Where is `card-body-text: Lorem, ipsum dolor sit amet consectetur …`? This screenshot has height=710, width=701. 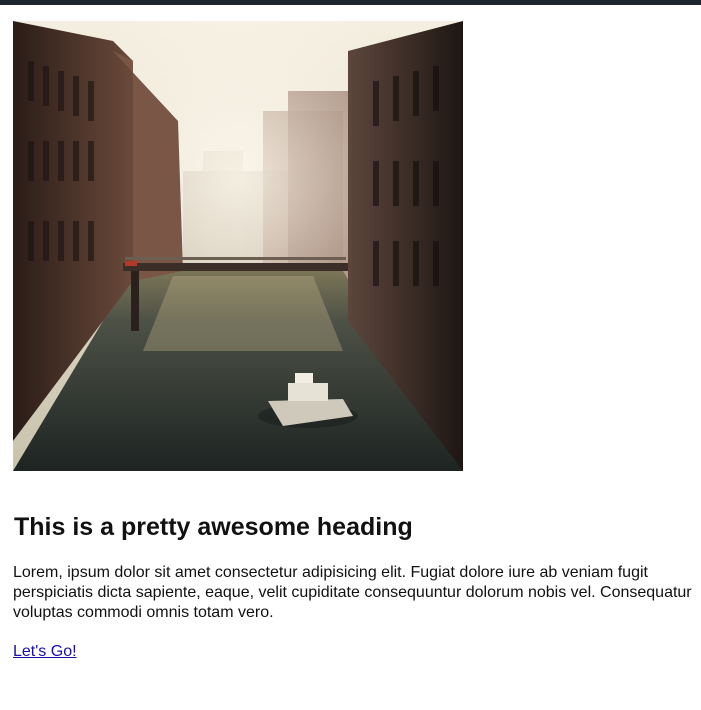 card-body-text: Lorem, ipsum dolor sit amet consectetur … is located at coordinates (352, 592).